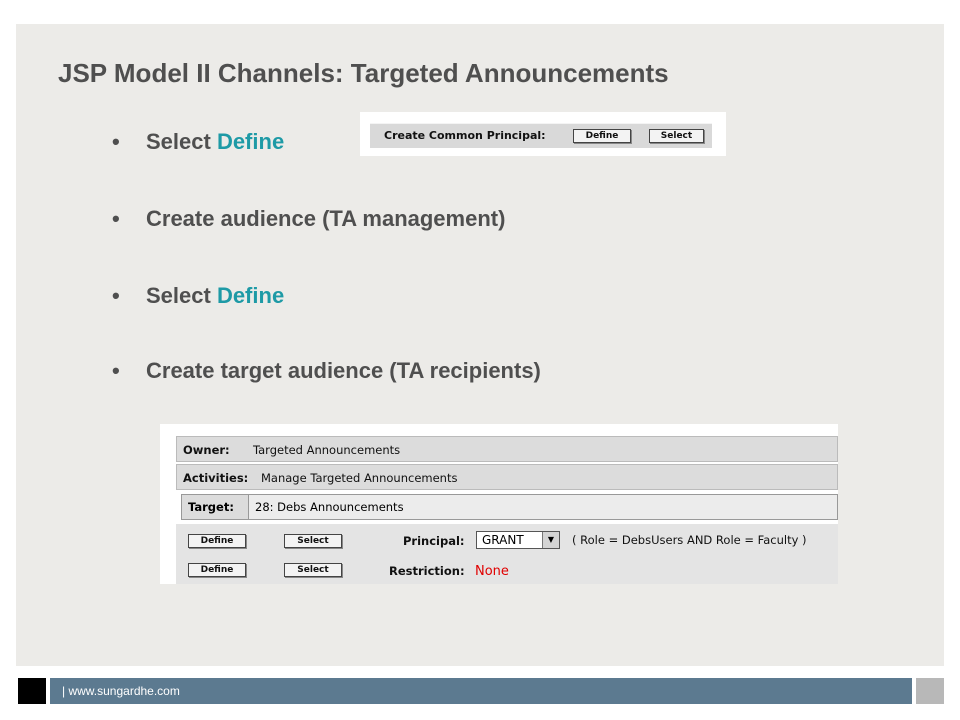 The image size is (960, 720). What do you see at coordinates (427, 571) in the screenshot?
I see `restriction-label: Restriction:` at bounding box center [427, 571].